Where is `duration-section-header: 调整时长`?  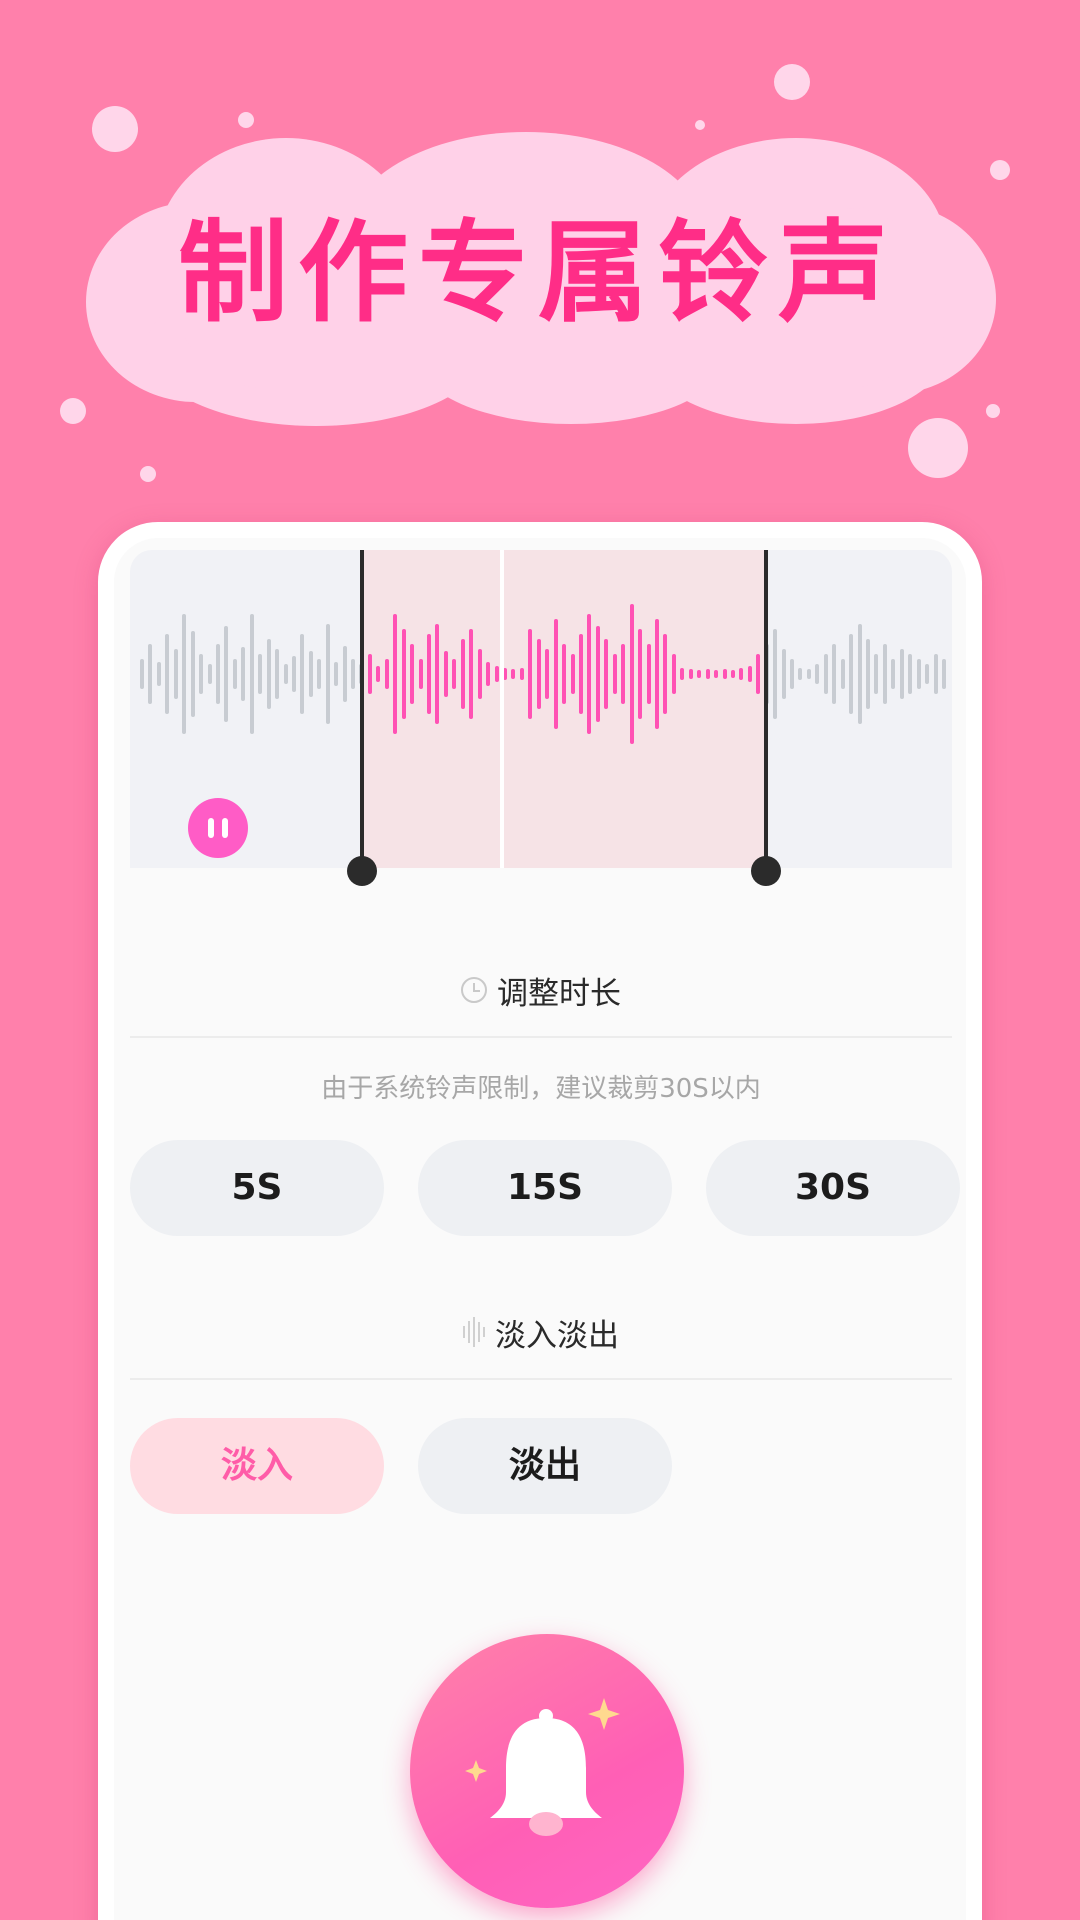 duration-section-header: 调整时长 is located at coordinates (541, 990).